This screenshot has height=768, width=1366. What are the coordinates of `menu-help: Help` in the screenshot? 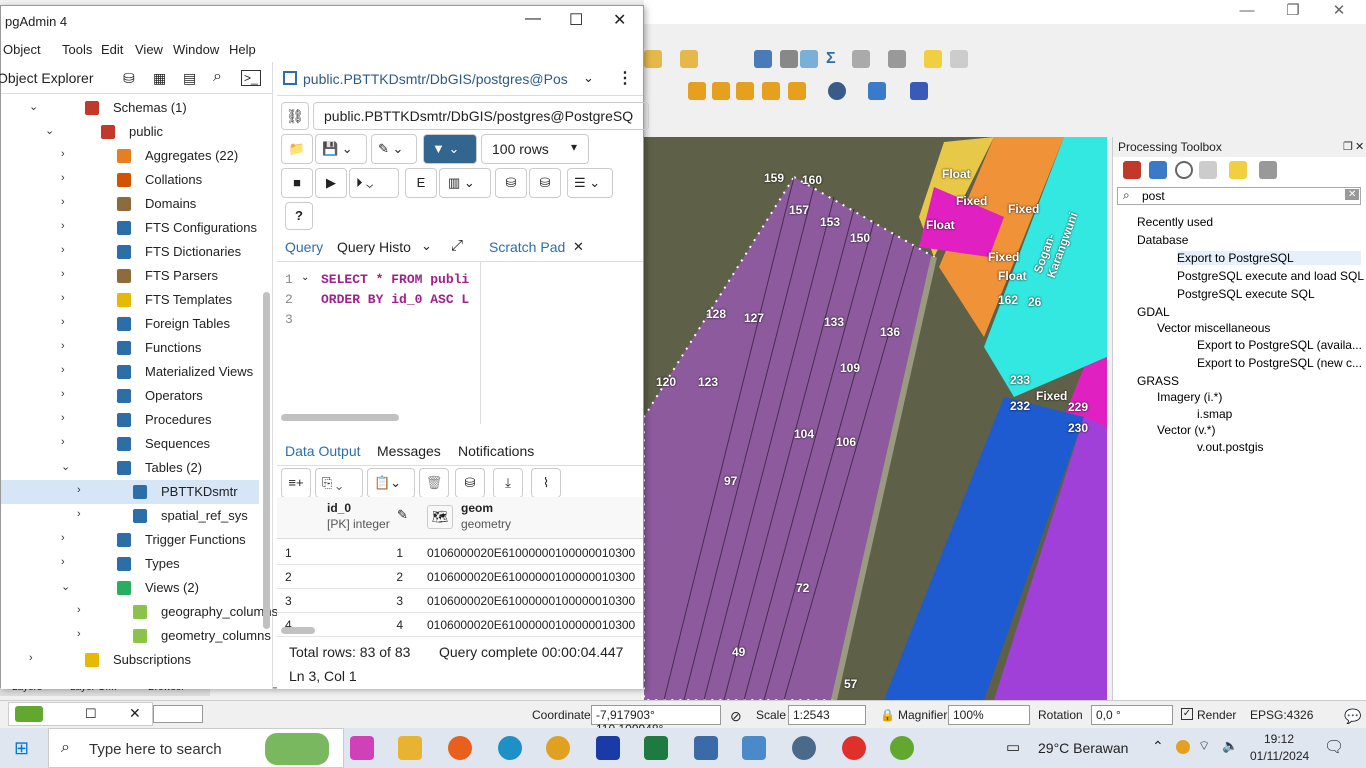 It's located at (242, 49).